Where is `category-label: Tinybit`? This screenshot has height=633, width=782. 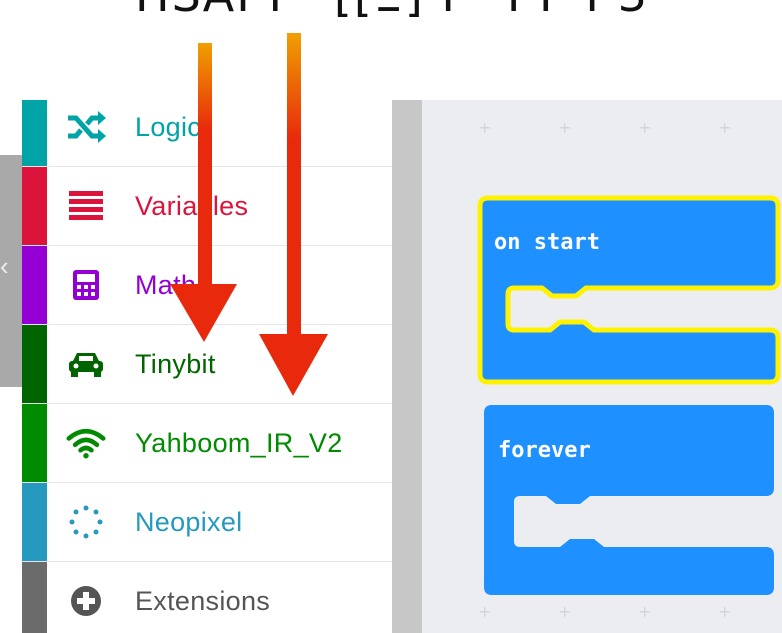 category-label: Tinybit is located at coordinates (175, 363).